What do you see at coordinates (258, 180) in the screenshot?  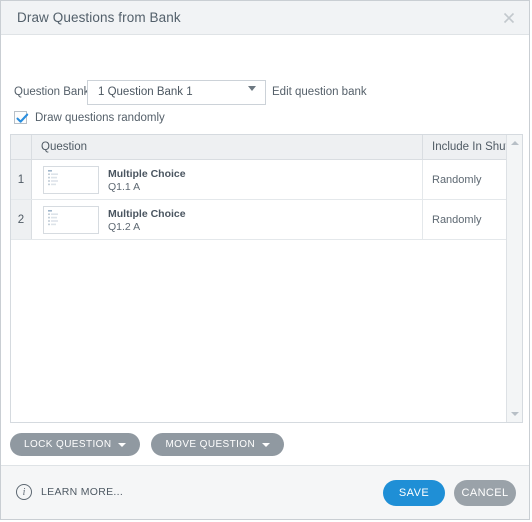 I see `table-row: 1 Multiple Choice Q1.1 A Randomly` at bounding box center [258, 180].